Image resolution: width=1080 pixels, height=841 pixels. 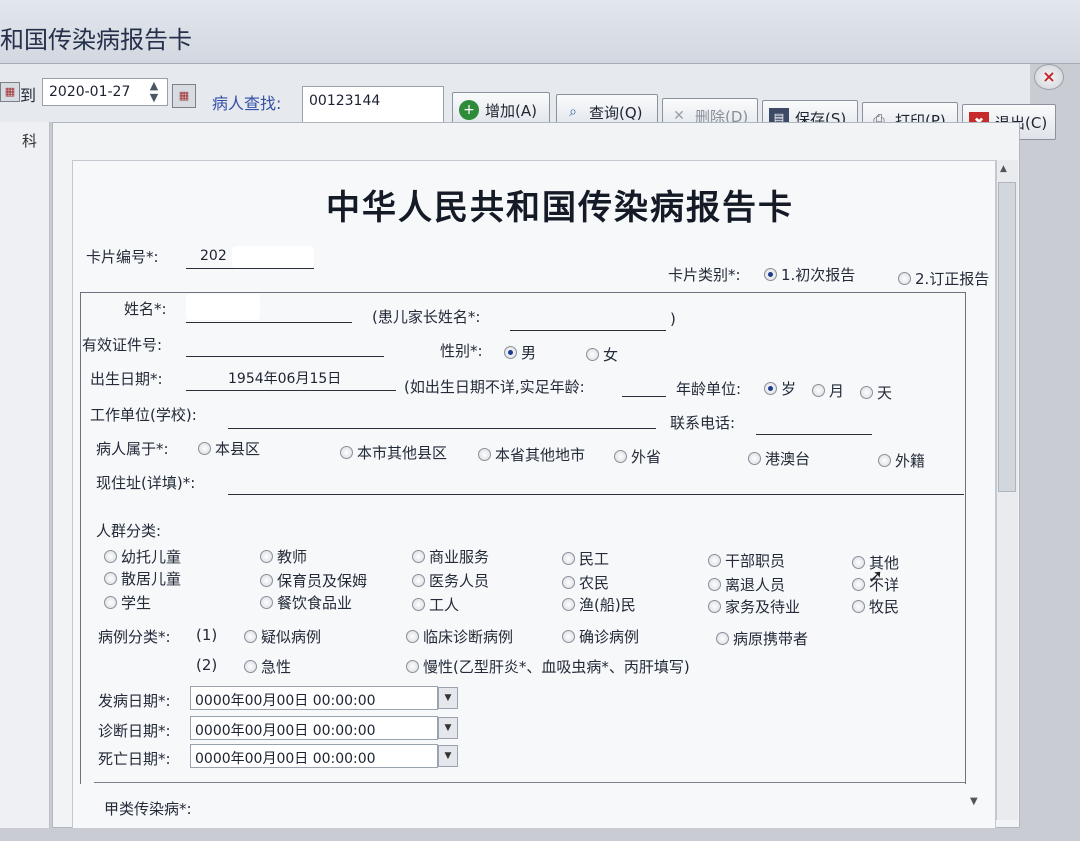 I want to click on belong-hk-macau-taiwan-radio: 港澳台, so click(x=779, y=458).